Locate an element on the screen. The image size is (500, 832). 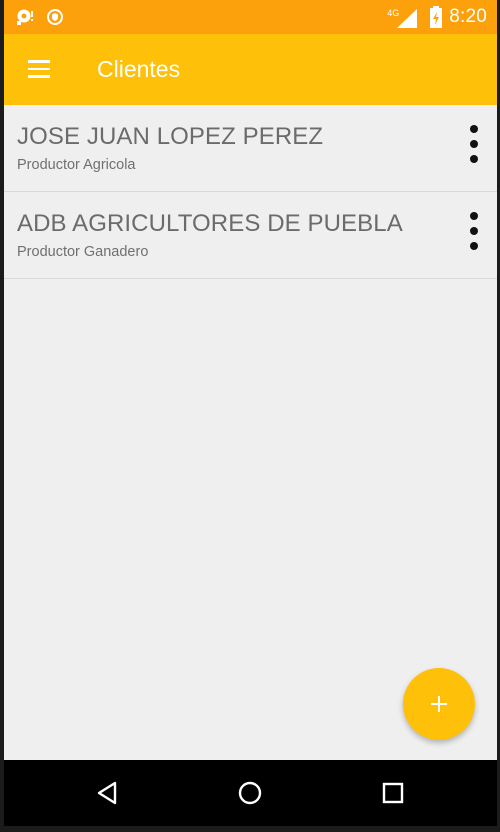
signal-icon: 4G is located at coordinates (402, 17).